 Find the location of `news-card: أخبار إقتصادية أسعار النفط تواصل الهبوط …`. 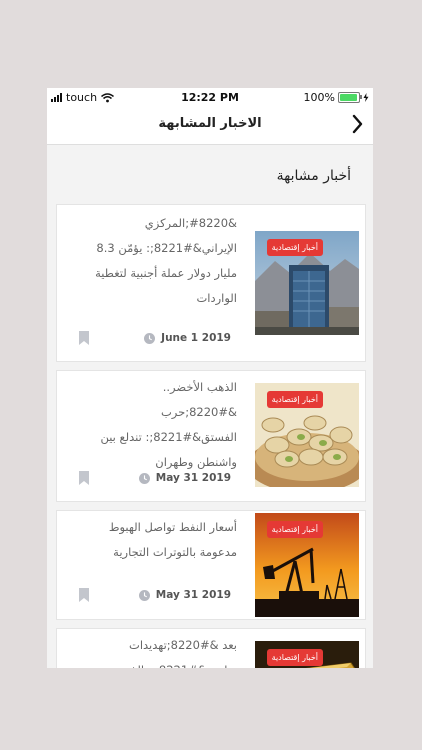

news-card: أخبار إقتصادية أسعار النفط تواصل الهبوط … is located at coordinates (211, 565).